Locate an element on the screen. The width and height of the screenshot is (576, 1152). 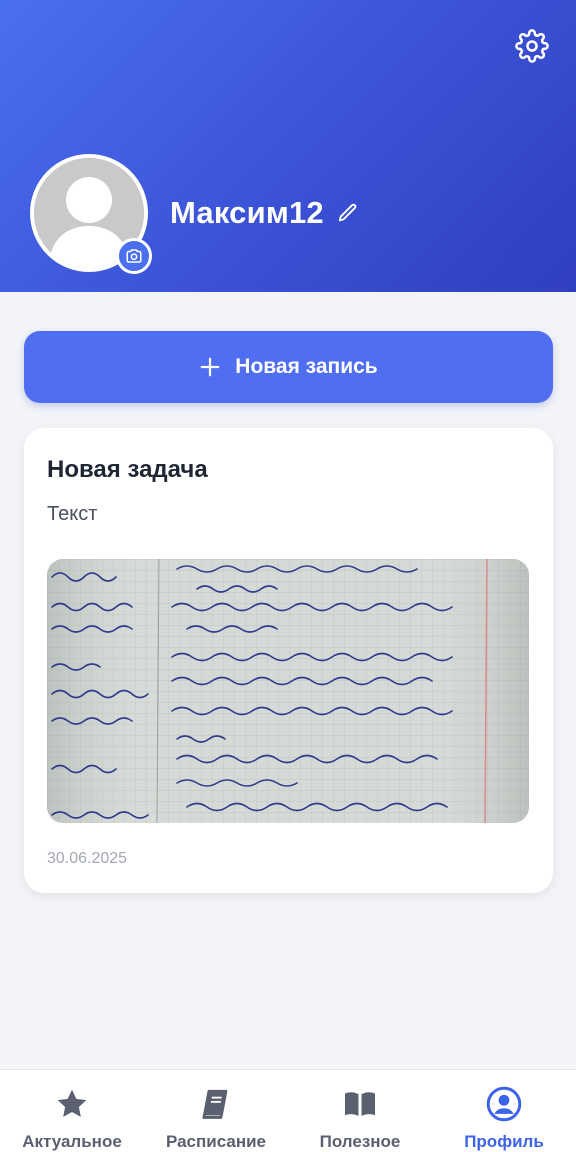
nav-label: Актуальное is located at coordinates (72, 1141).